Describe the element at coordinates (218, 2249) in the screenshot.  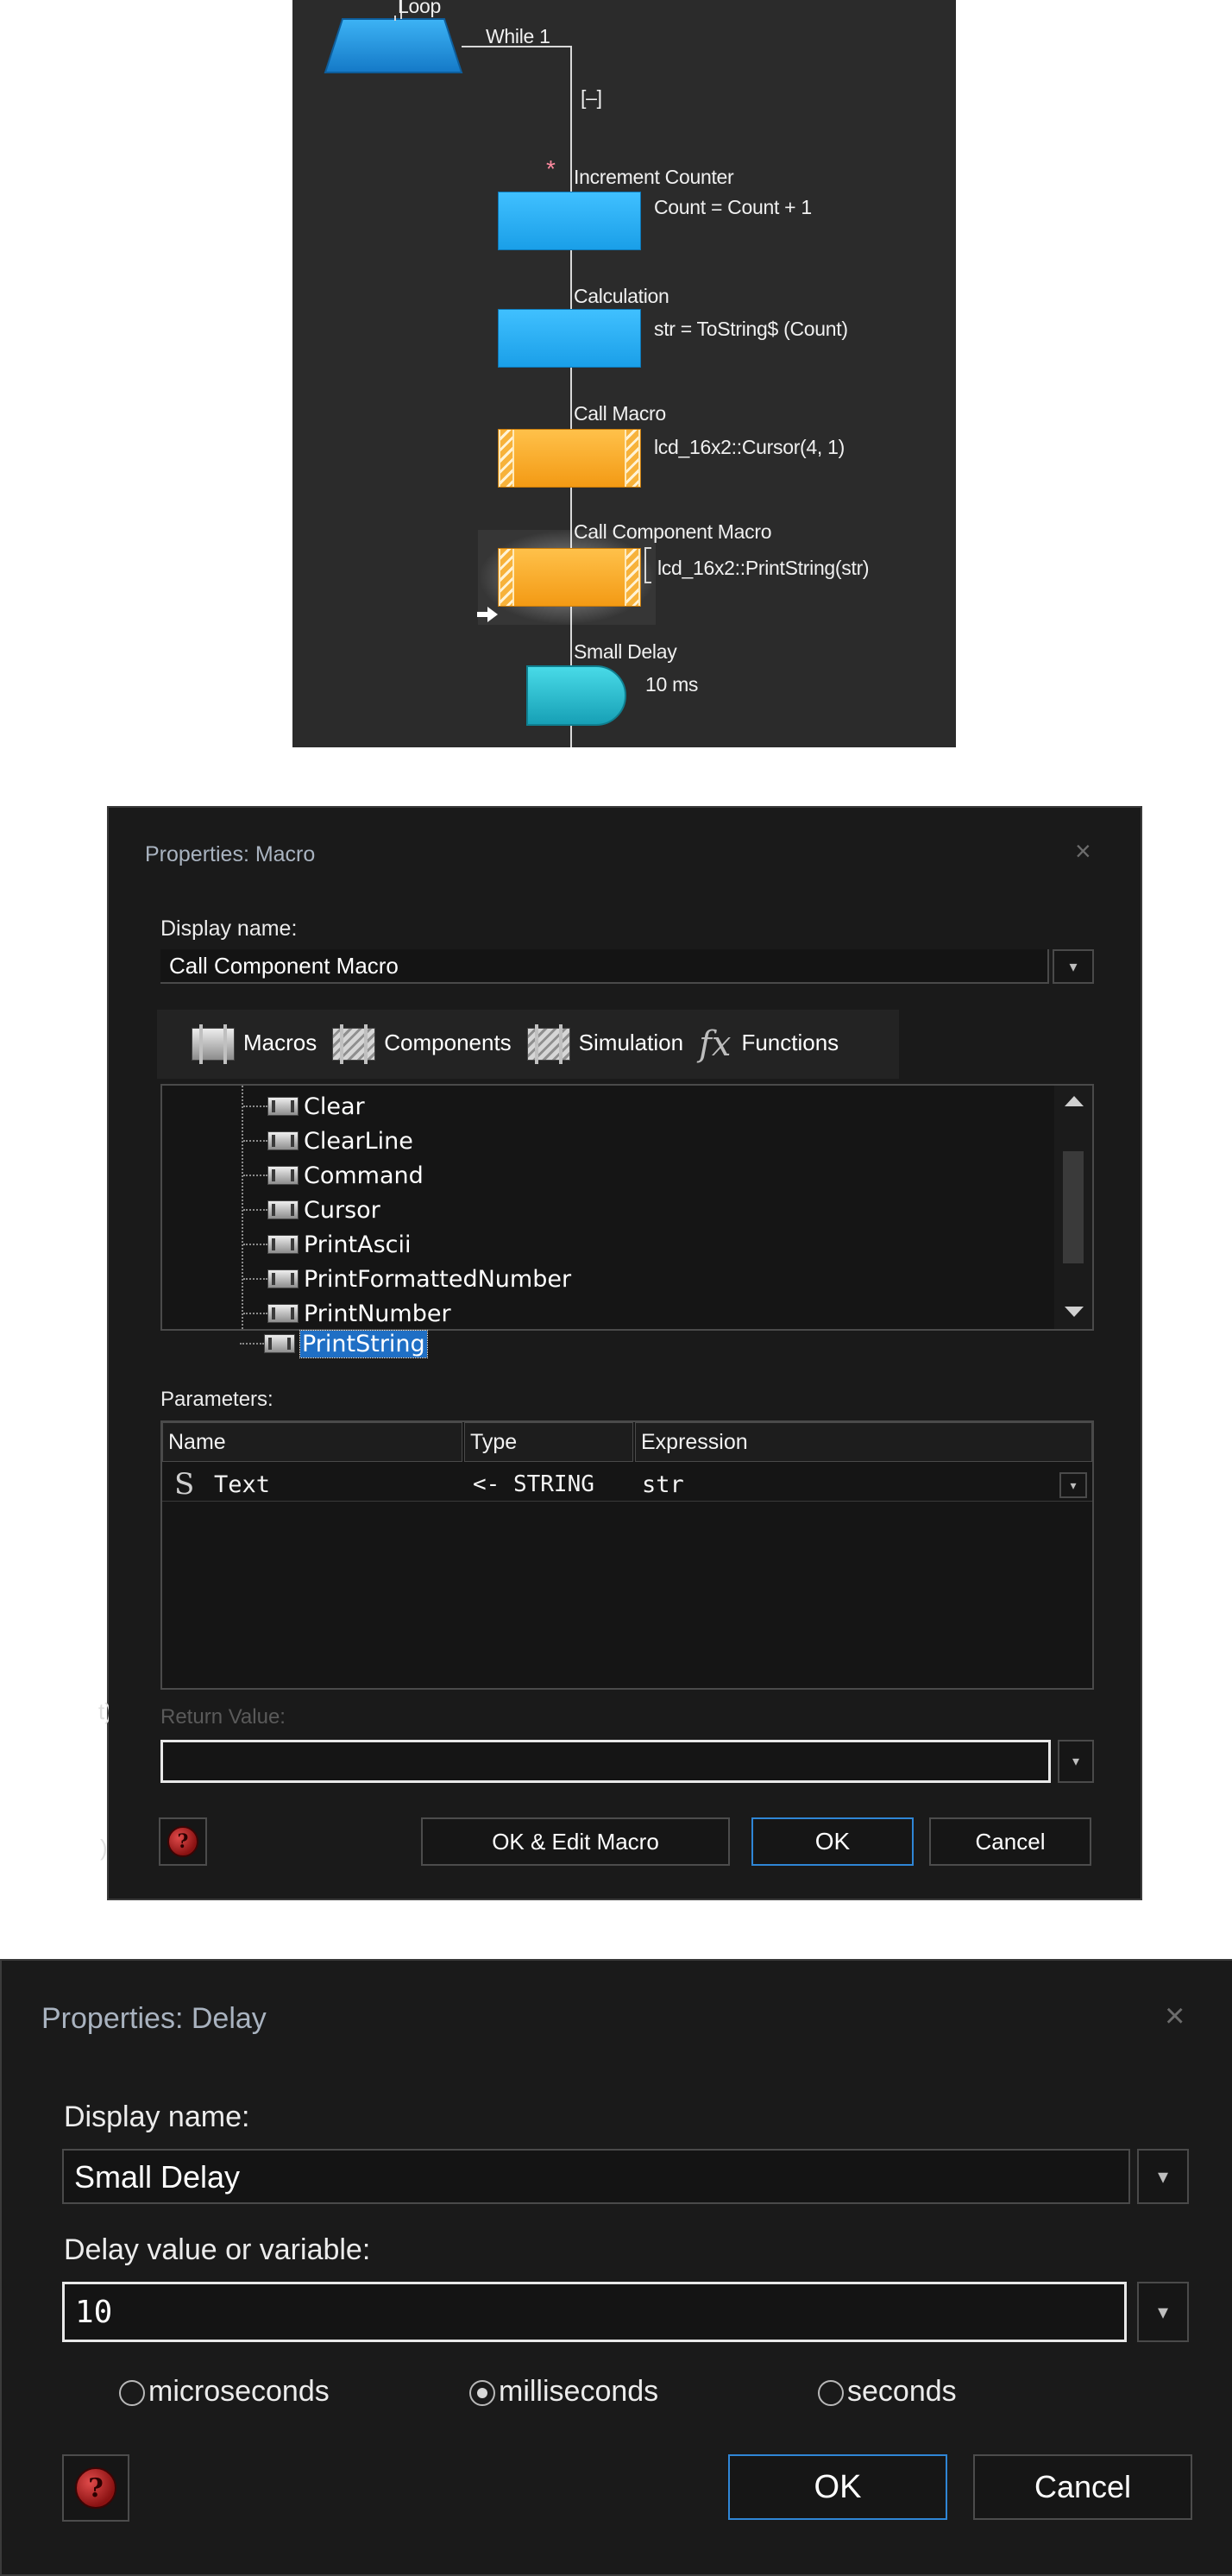
I see `delay-value-label: Delay value or variable:` at that location.